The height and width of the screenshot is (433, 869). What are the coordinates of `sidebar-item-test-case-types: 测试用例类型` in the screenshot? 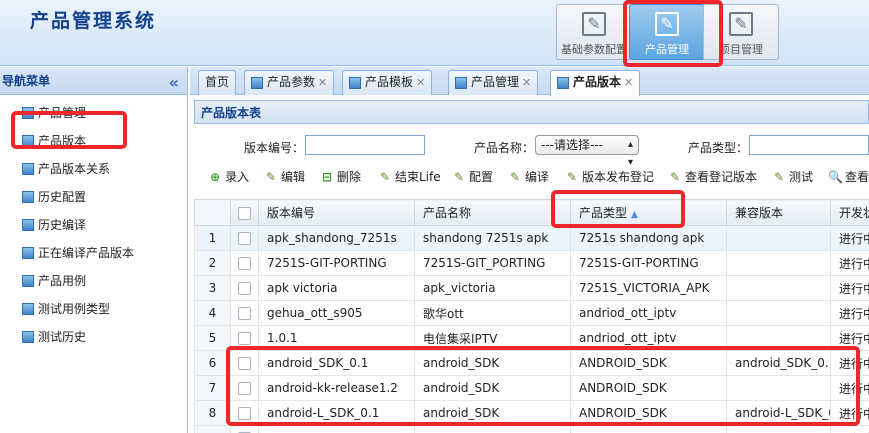 It's located at (93, 309).